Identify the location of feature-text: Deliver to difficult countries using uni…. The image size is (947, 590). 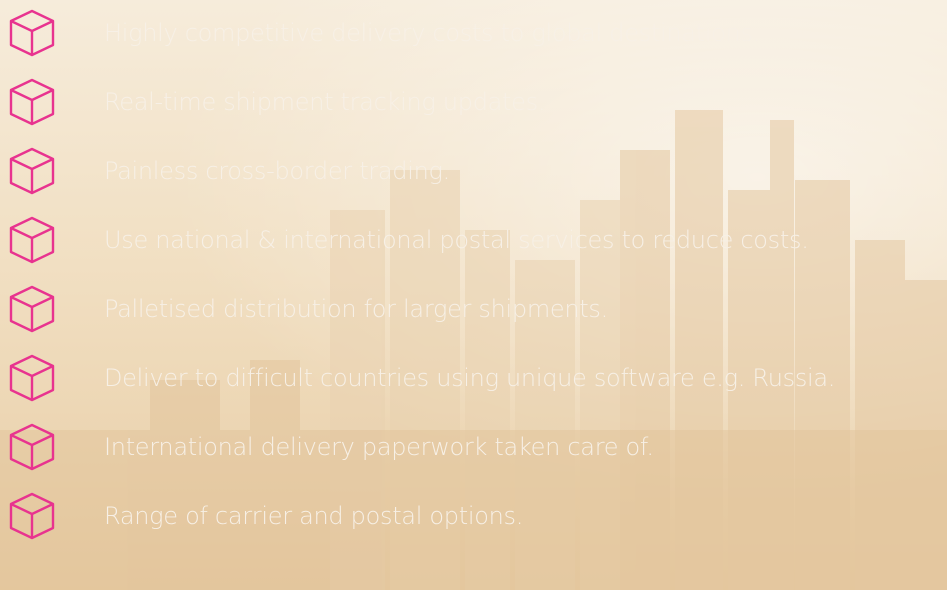
(470, 378).